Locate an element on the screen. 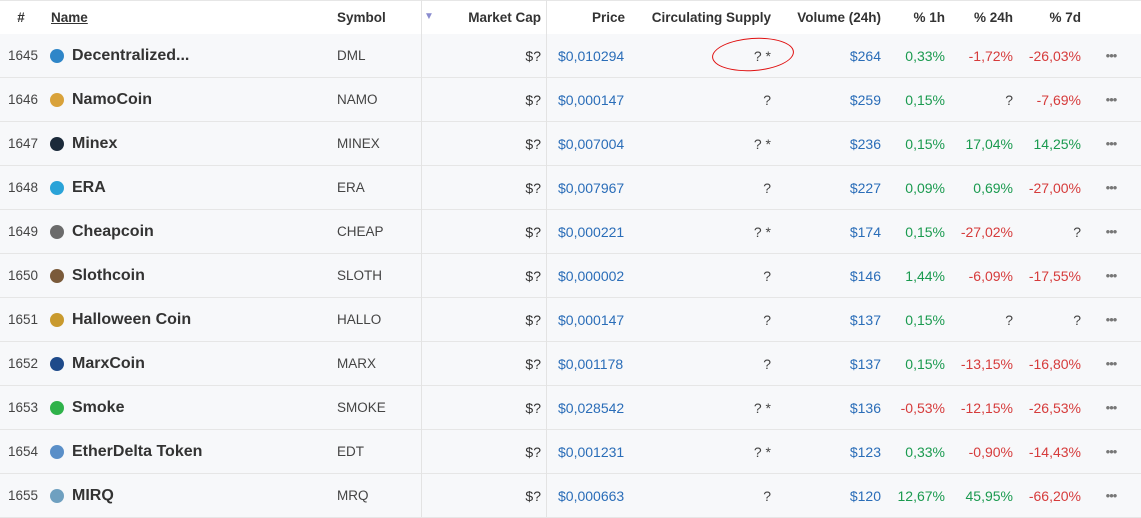  header-volume: Volume (24h) is located at coordinates (830, 17).